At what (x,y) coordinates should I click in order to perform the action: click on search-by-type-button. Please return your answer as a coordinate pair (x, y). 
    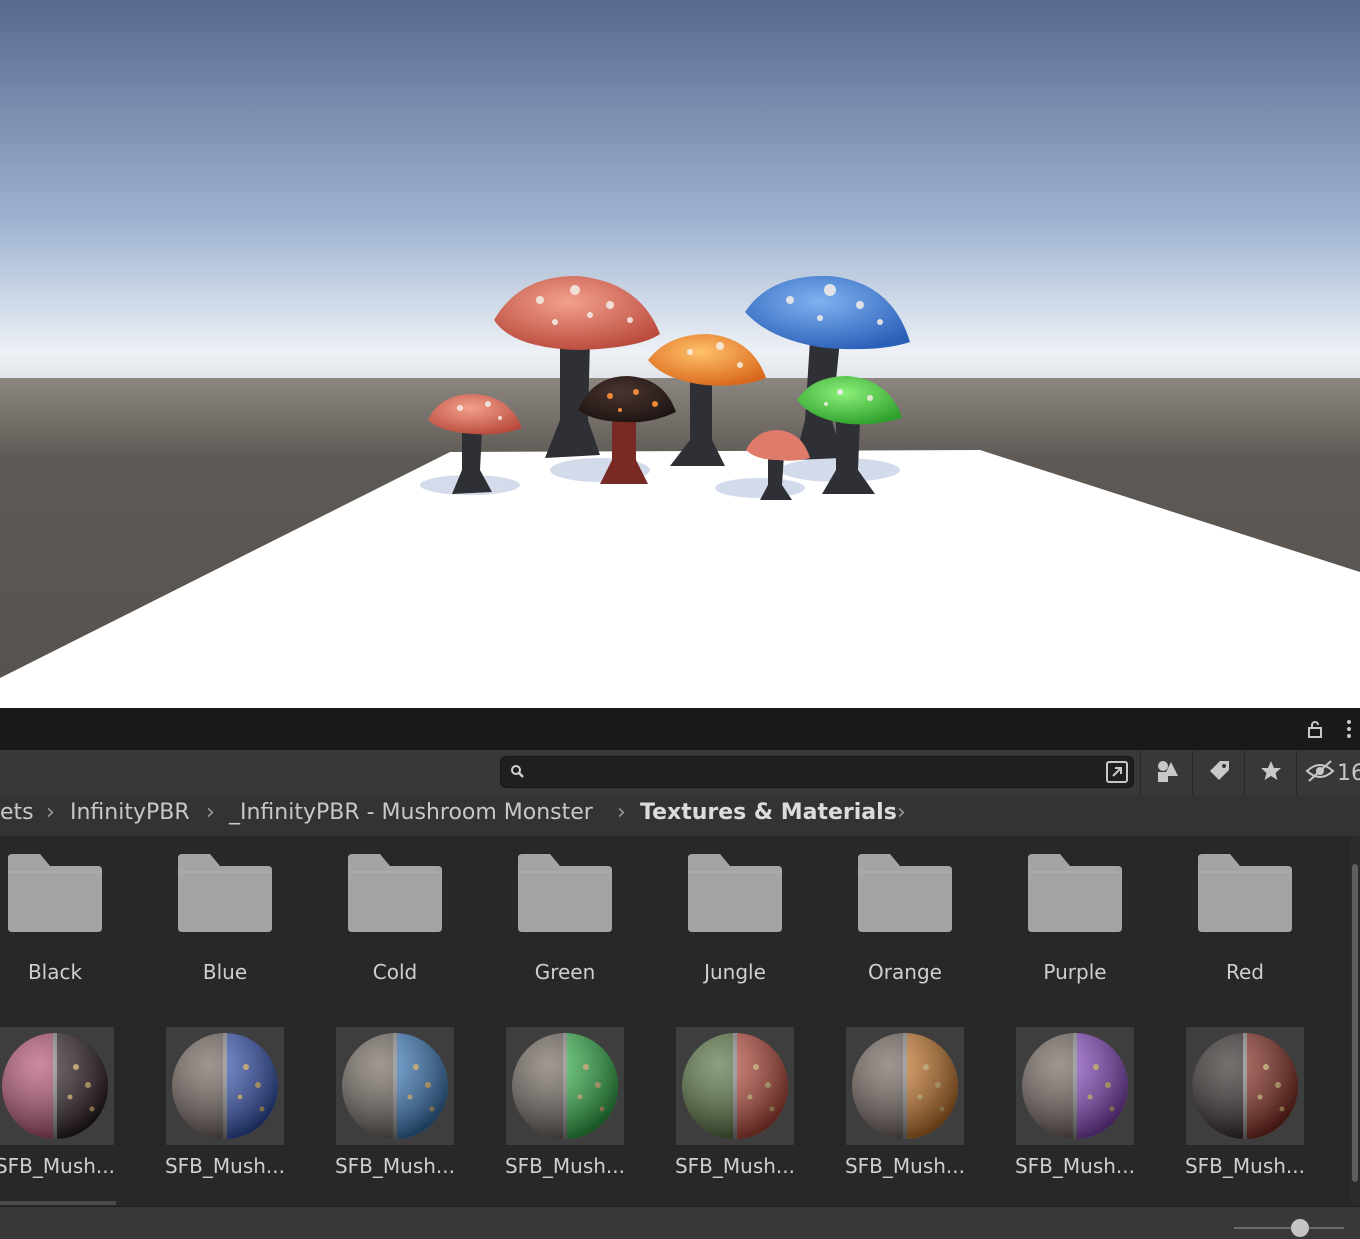
    Looking at the image, I should click on (1166, 773).